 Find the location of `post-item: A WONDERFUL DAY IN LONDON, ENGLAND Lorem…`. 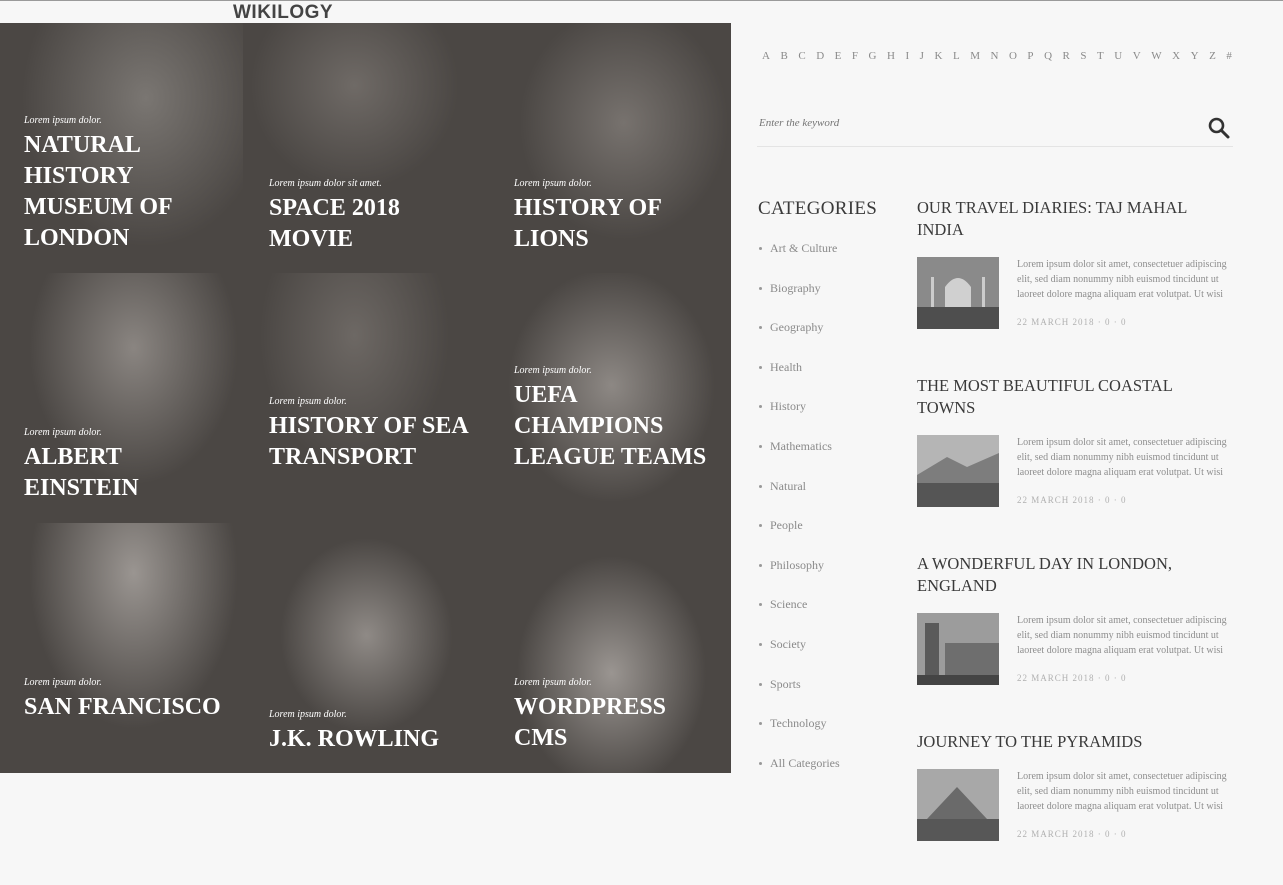

post-item: A WONDERFUL DAY IN LONDON, ENGLAND Lorem… is located at coordinates (1072, 619).